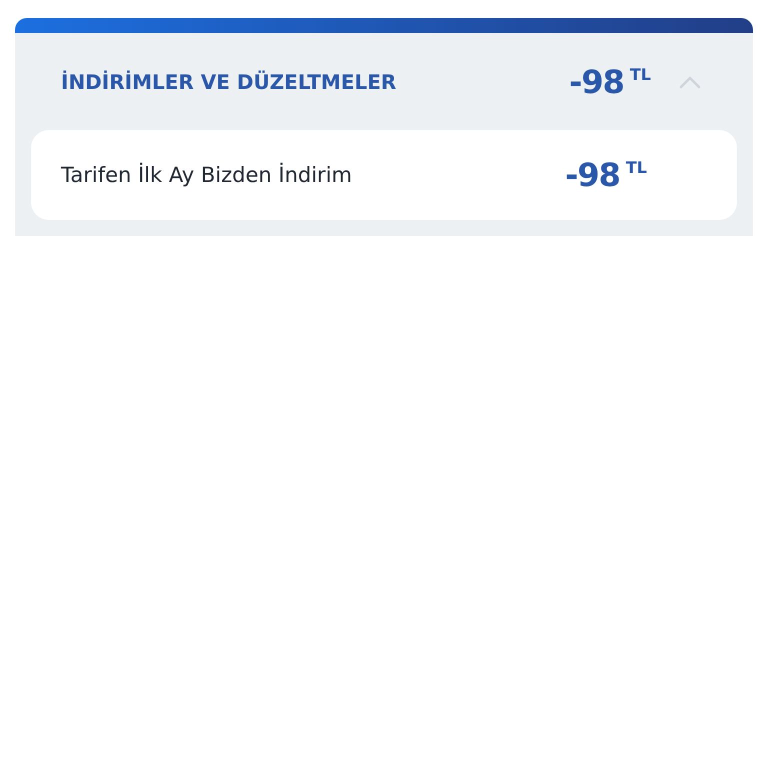 The height and width of the screenshot is (768, 768). What do you see at coordinates (596, 81) in the screenshot?
I see `section-amount: -98` at bounding box center [596, 81].